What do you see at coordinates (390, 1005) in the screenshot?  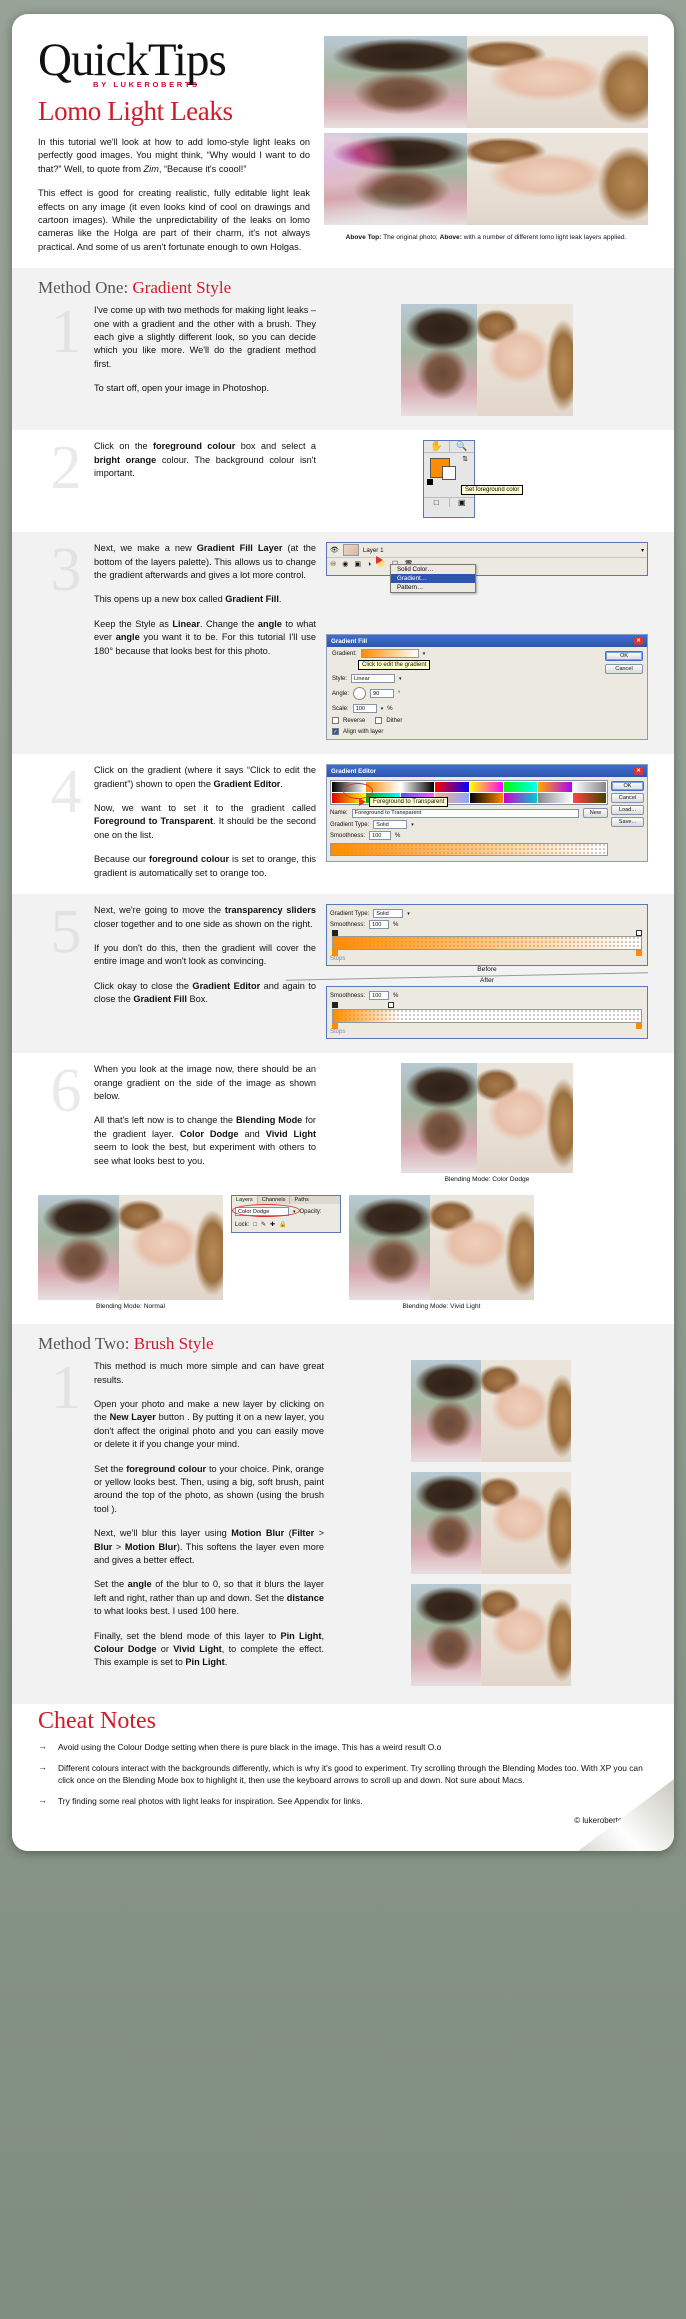 I see `opacity-stop-moved` at bounding box center [390, 1005].